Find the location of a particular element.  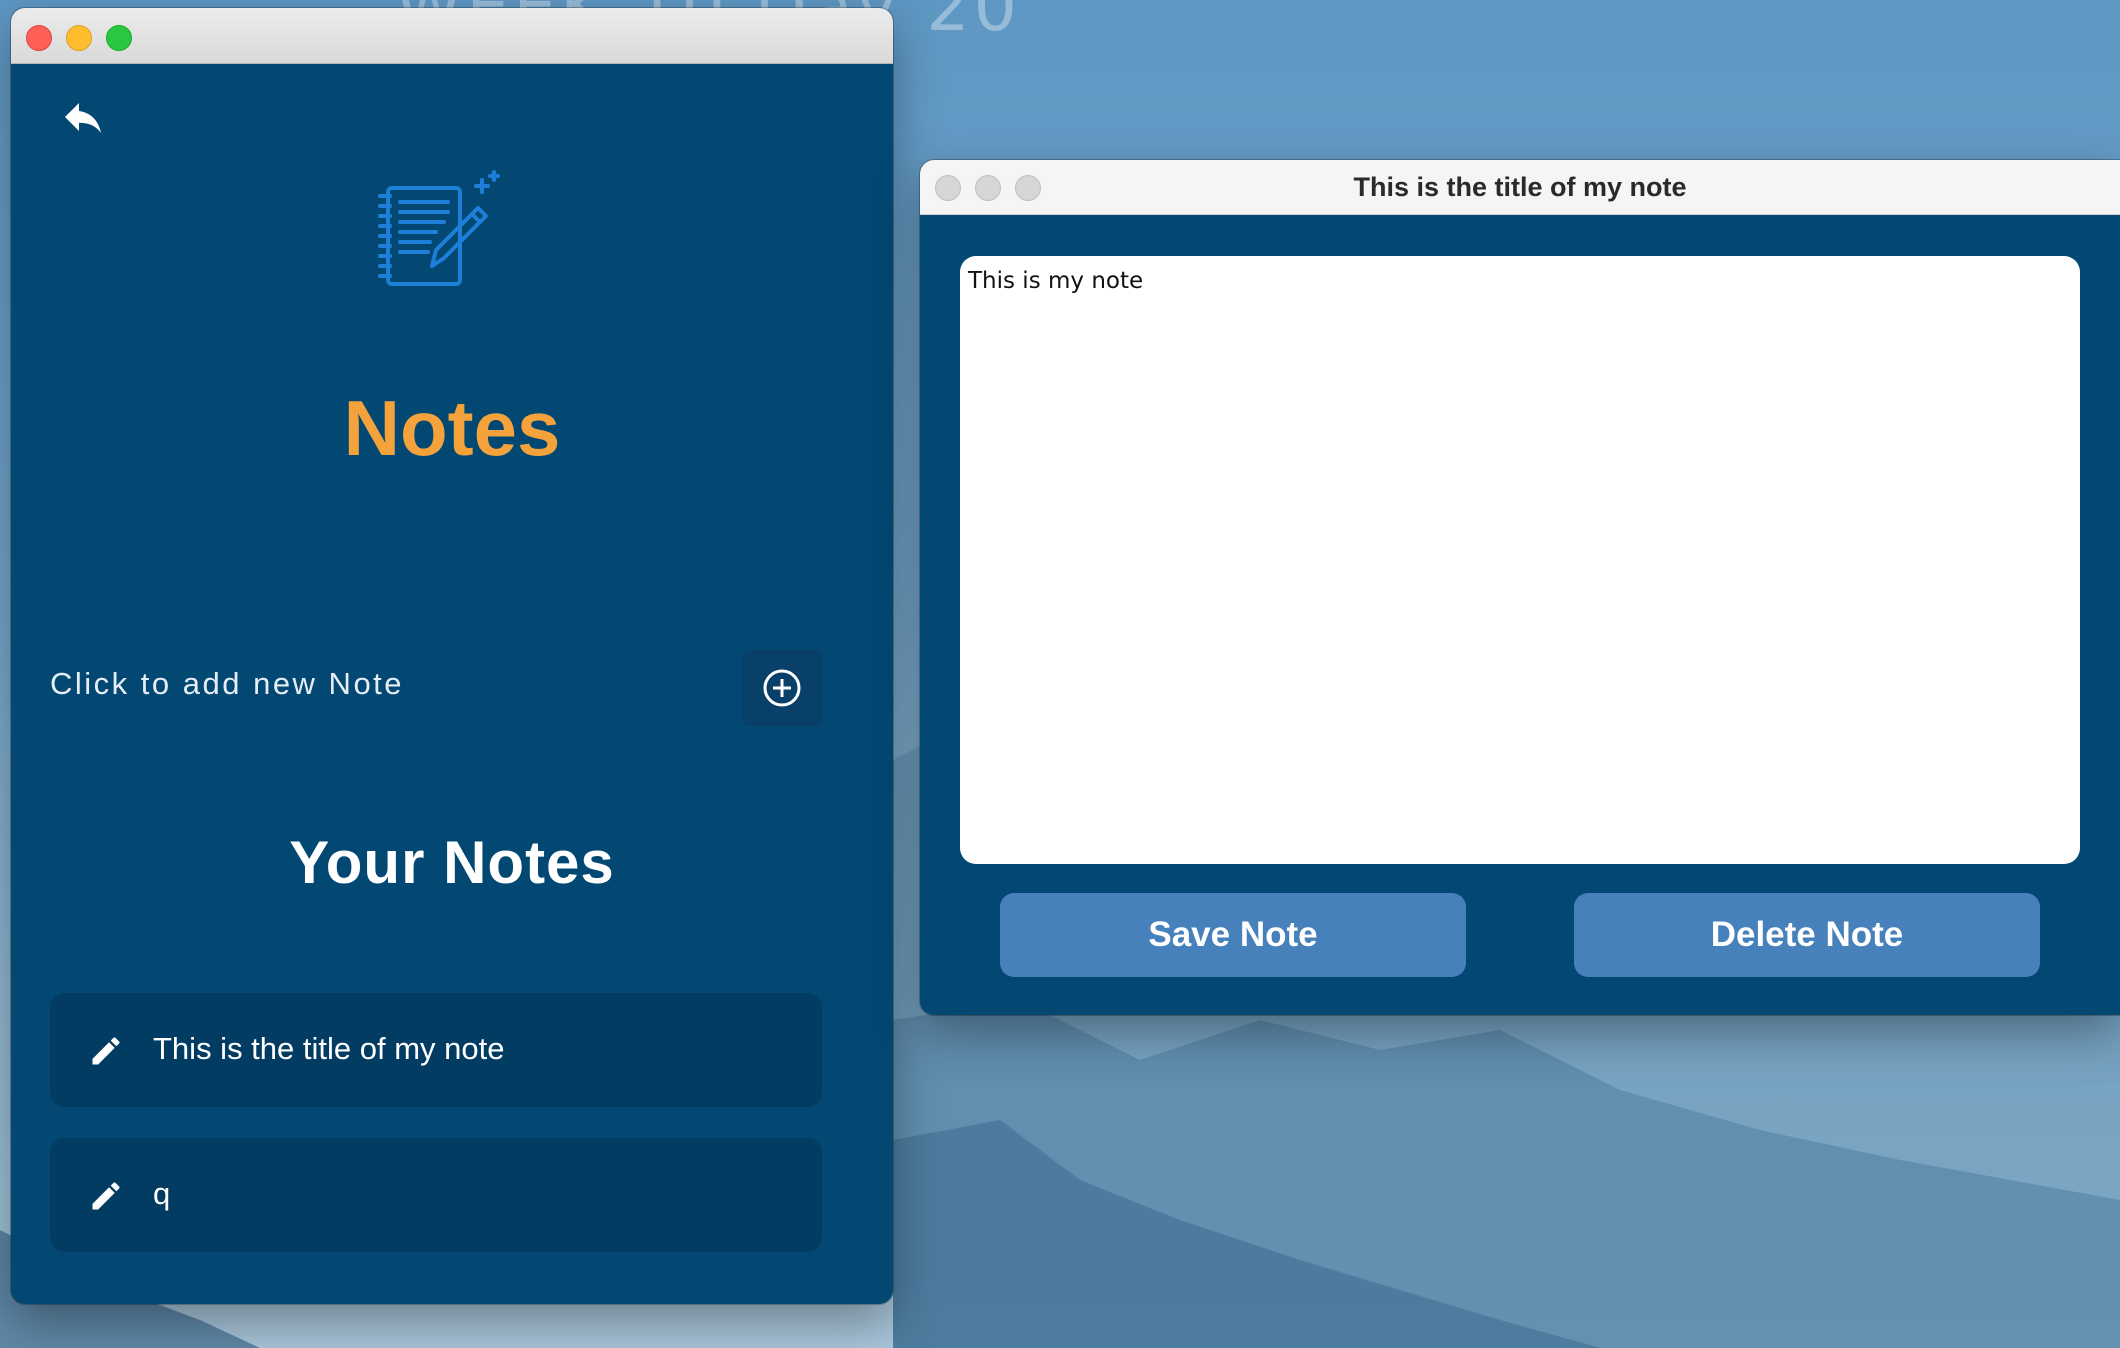

plus-circle-icon is located at coordinates (782, 688).